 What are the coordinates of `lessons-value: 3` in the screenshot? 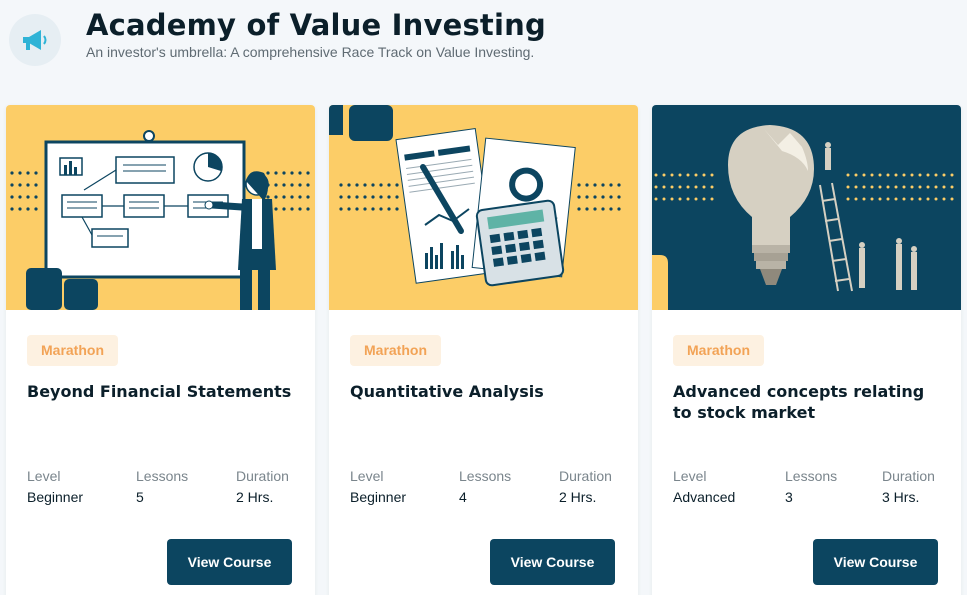 It's located at (789, 497).